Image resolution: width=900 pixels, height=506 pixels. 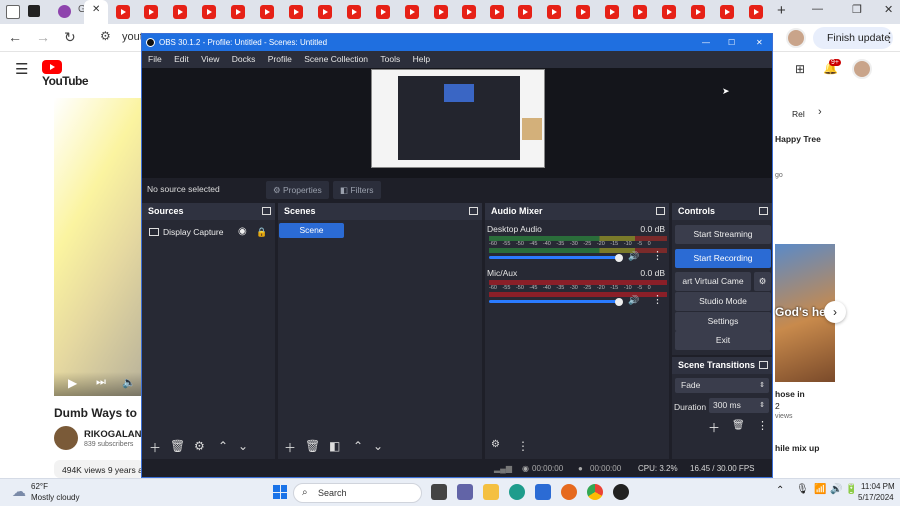 I want to click on move-up-icon: ⌃, so click(x=223, y=446).